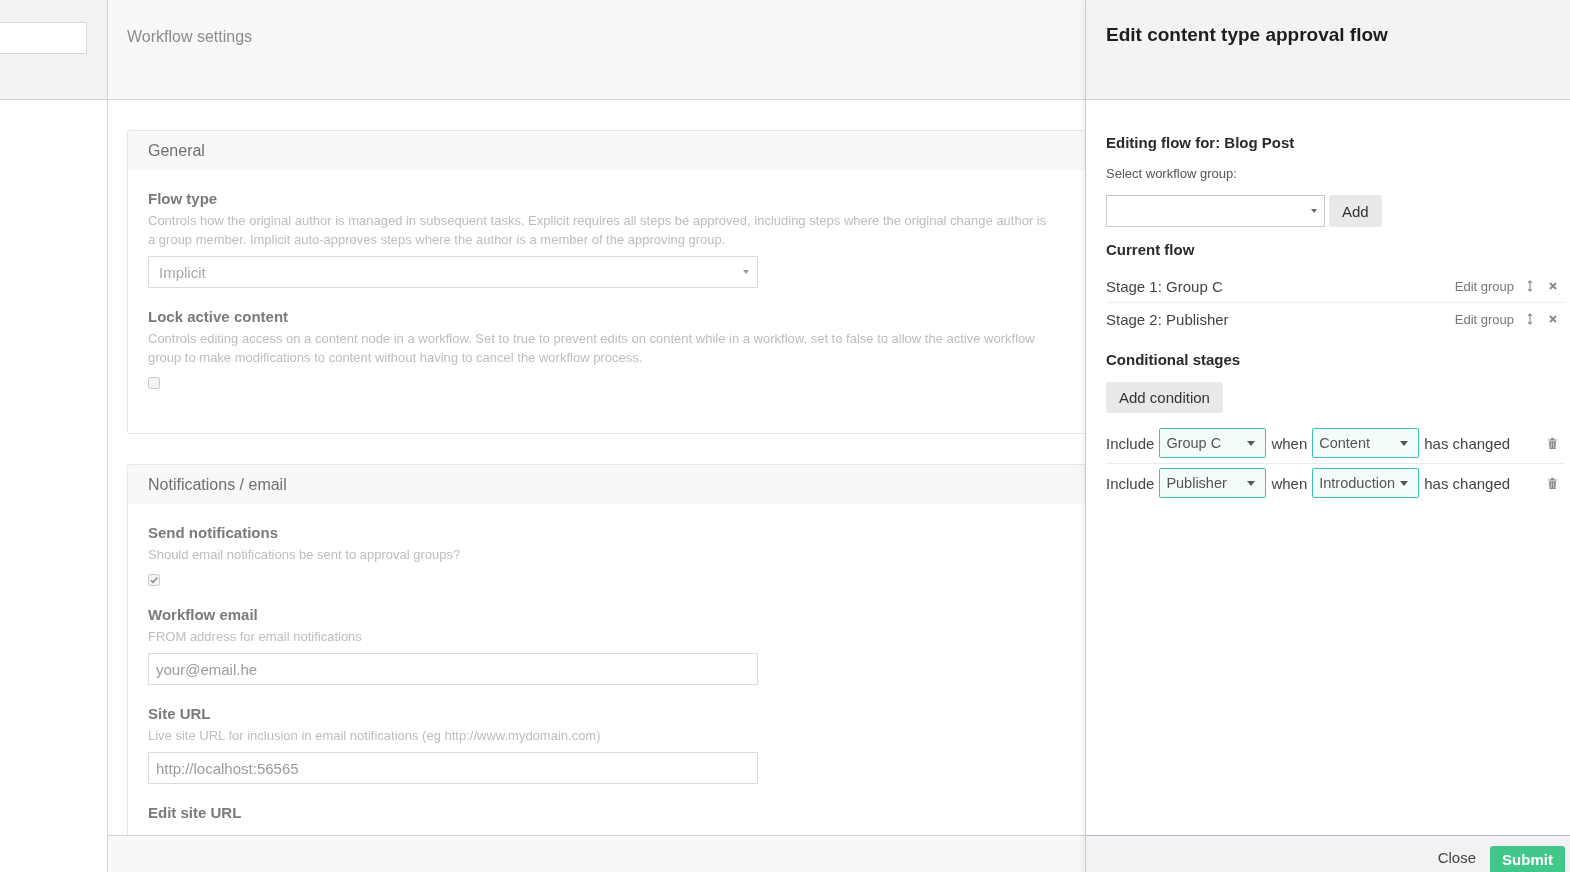  Describe the element at coordinates (1366, 483) in the screenshot. I see `property-select: Introduction` at that location.